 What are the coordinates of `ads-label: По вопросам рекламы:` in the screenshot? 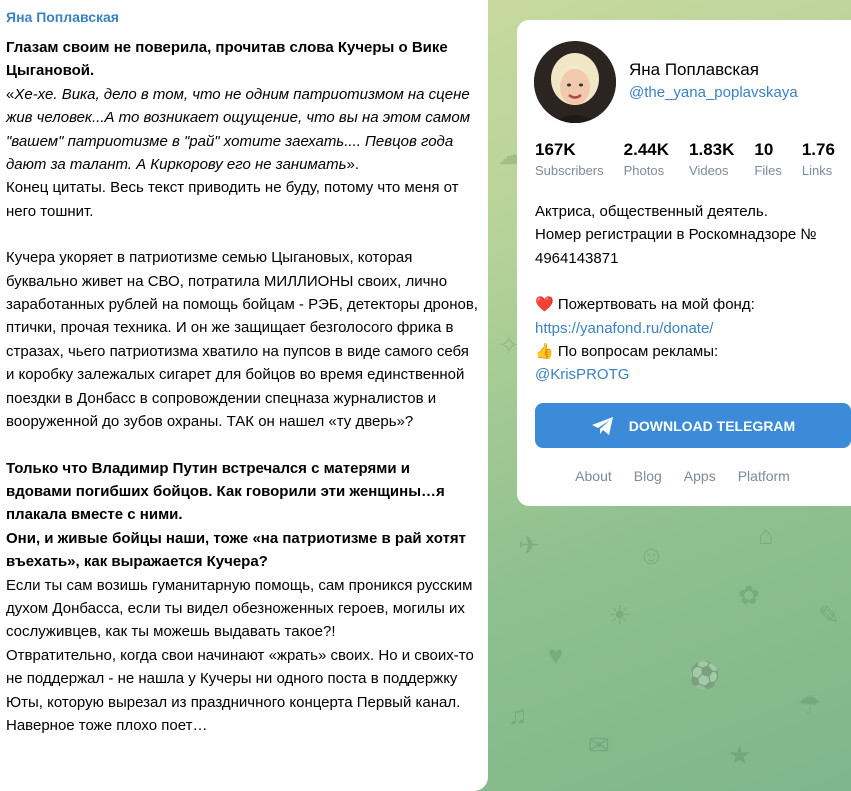 It's located at (638, 352).